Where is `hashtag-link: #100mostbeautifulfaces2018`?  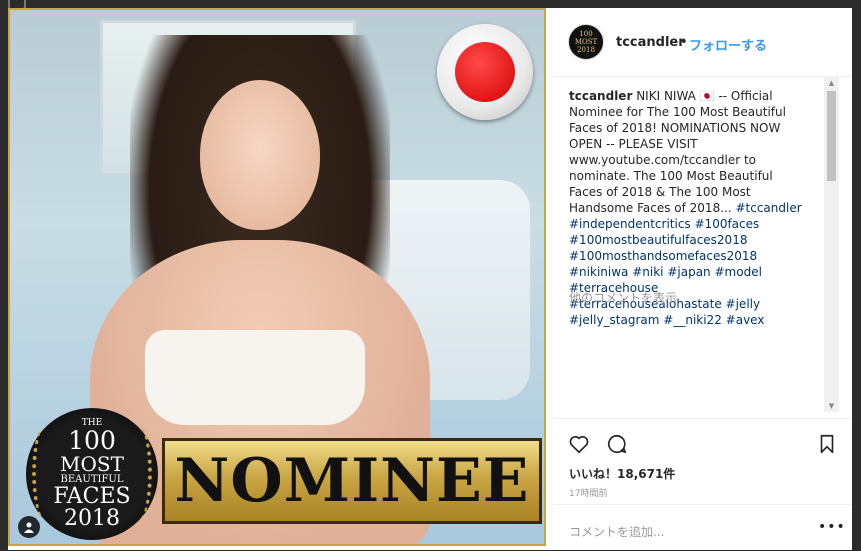
hashtag-link: #100mostbeautifulfaces2018 is located at coordinates (658, 240).